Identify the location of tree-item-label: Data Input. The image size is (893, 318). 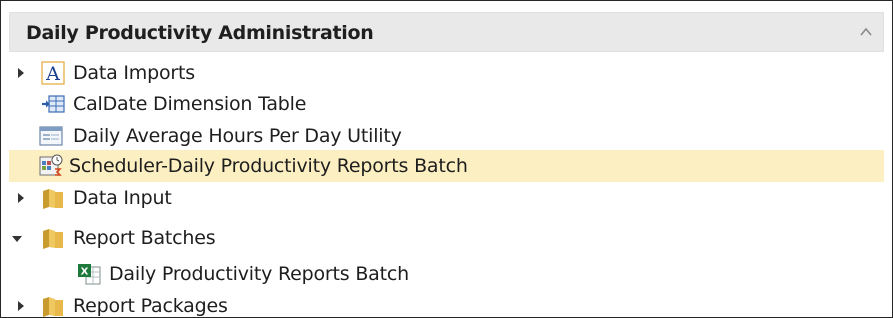
(122, 198).